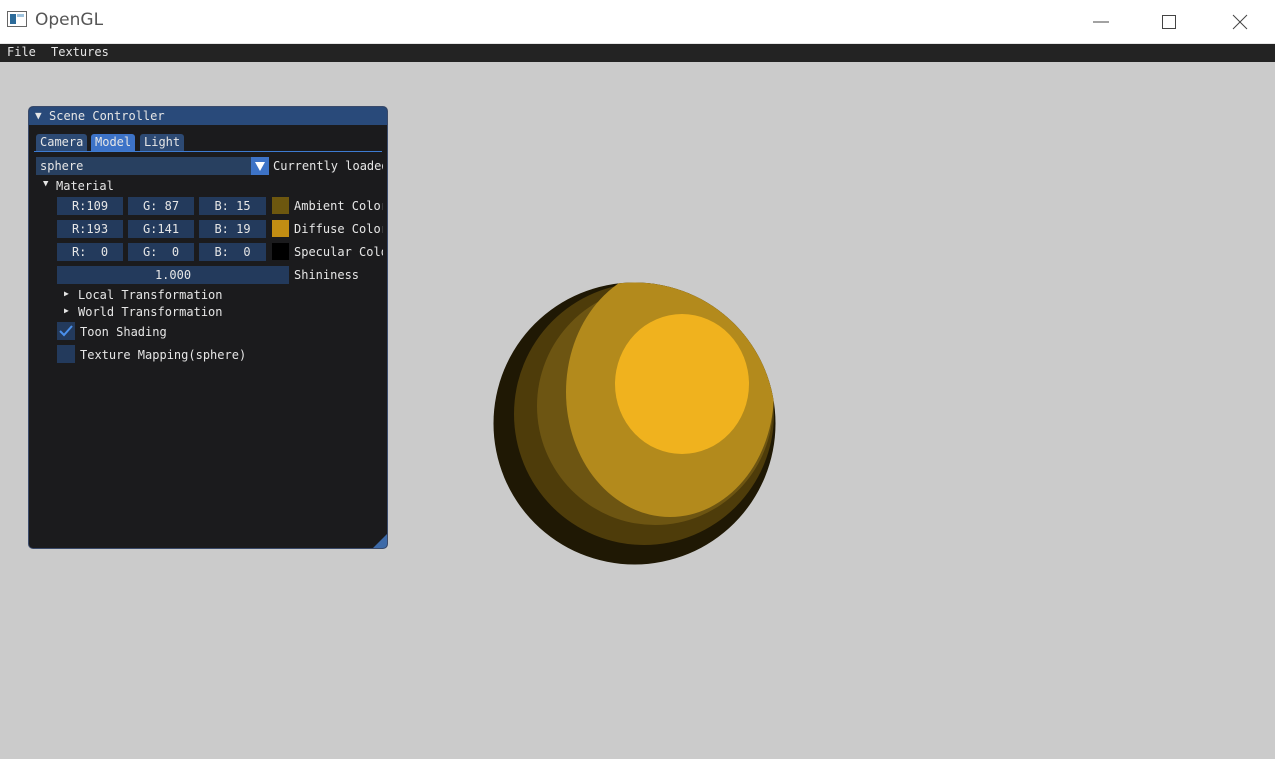  Describe the element at coordinates (634, 423) in the screenshot. I see `rendered-sphere` at that location.